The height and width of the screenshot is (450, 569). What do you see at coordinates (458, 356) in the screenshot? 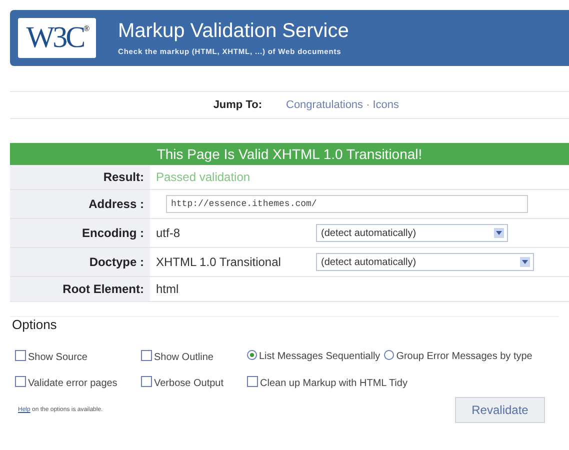
I see `radio-option: Group Error Messages by type` at bounding box center [458, 356].